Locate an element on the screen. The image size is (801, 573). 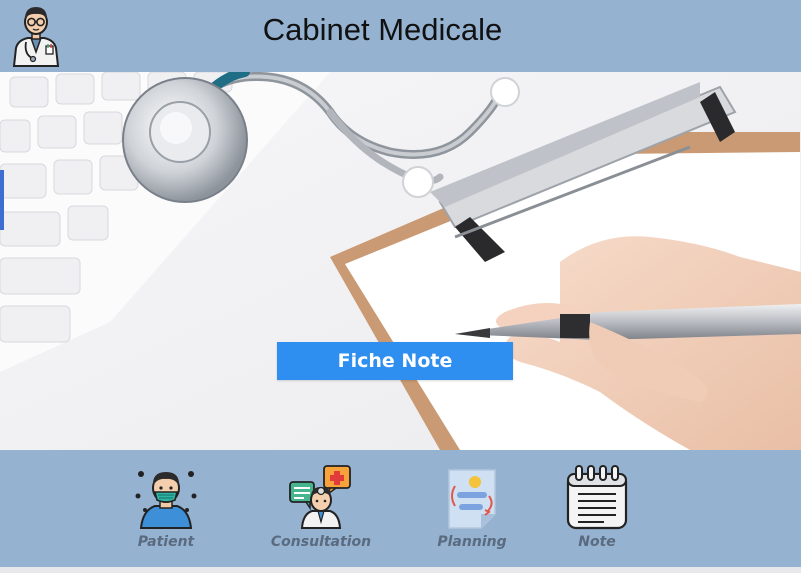
bottom-divider is located at coordinates (400, 570).